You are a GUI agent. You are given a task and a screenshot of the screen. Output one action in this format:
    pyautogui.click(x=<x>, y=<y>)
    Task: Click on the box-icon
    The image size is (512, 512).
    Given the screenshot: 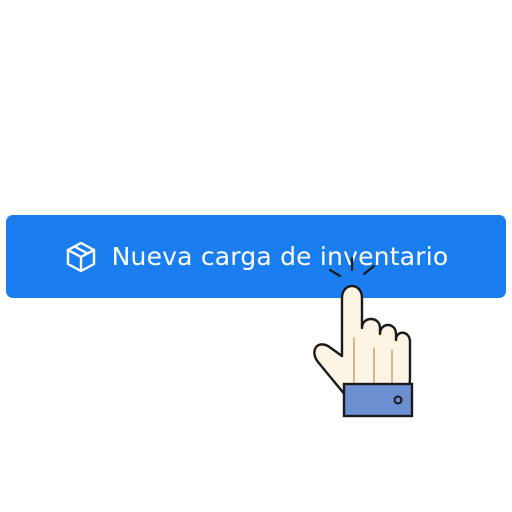 What is the action you would take?
    pyautogui.click(x=81, y=257)
    